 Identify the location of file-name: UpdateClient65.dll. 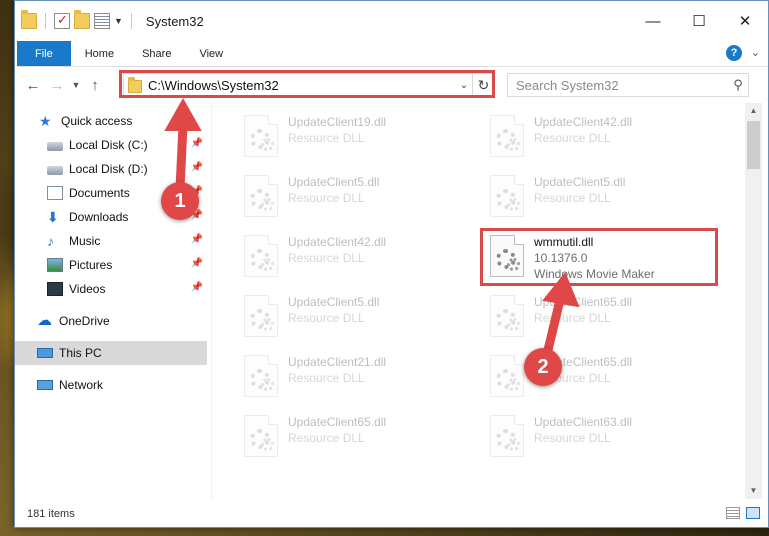
(583, 302).